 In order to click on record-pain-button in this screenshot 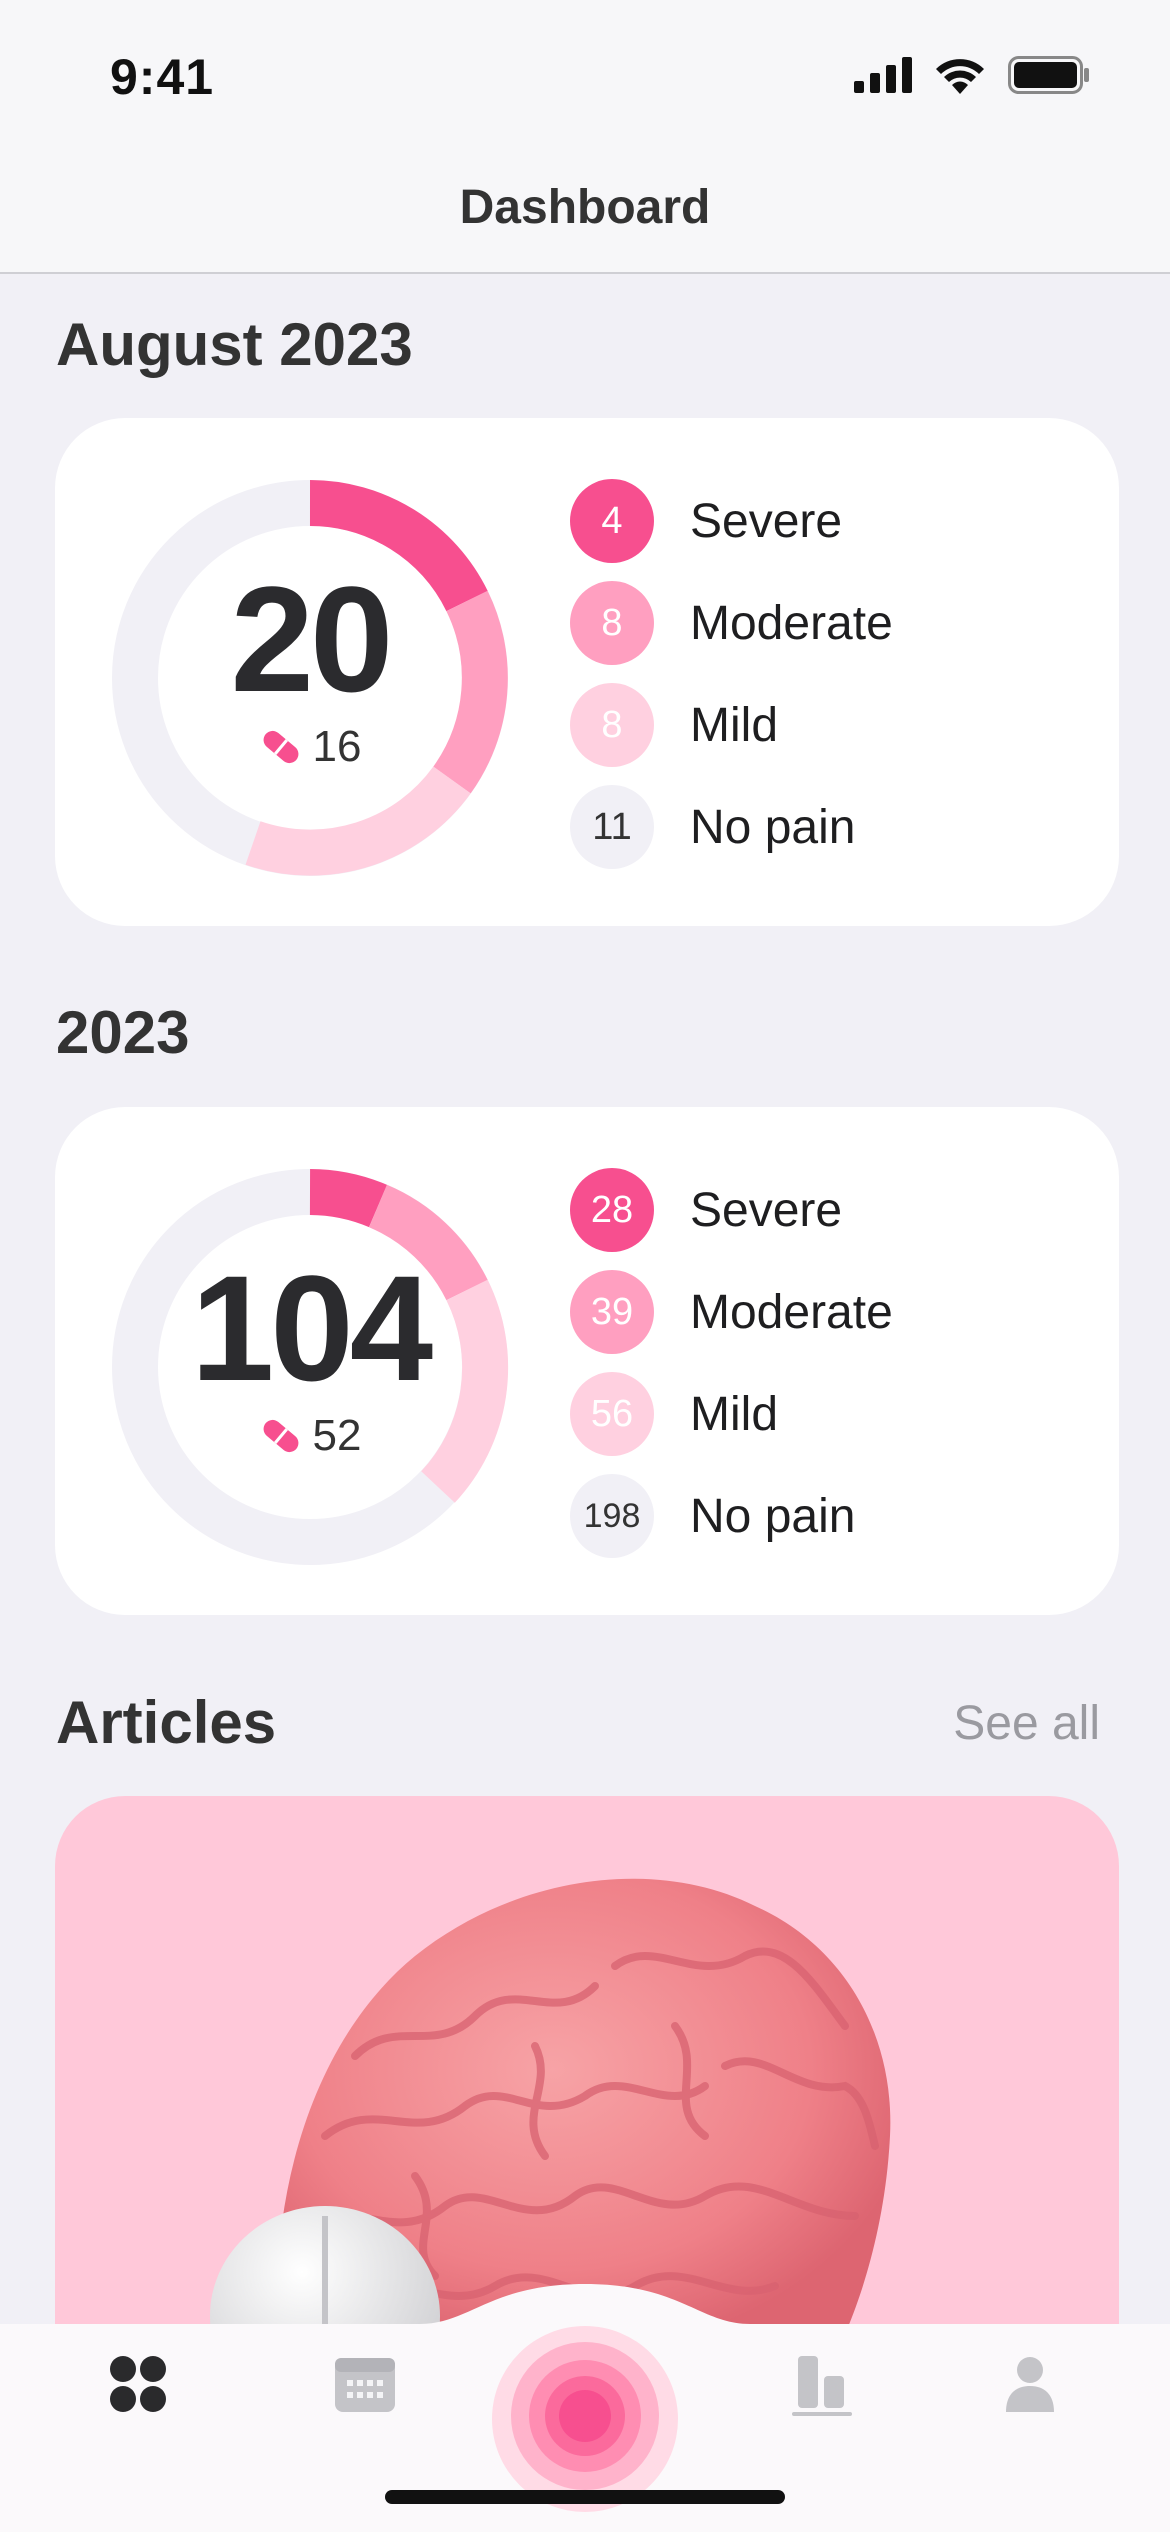, I will do `click(585, 2419)`.